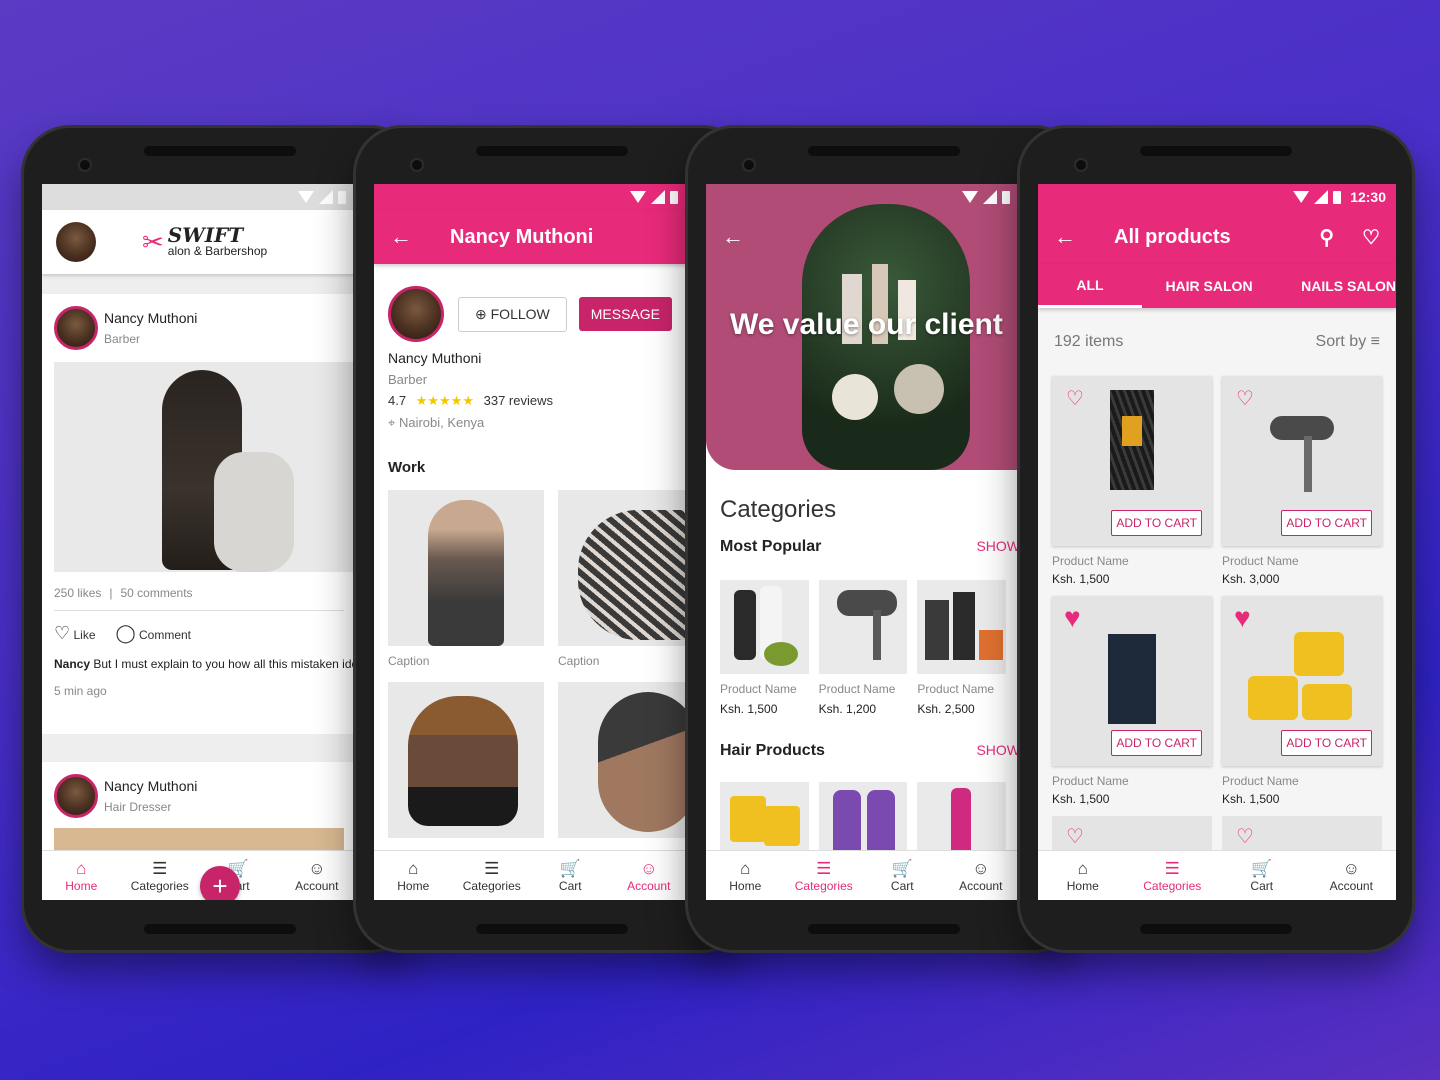 Image resolution: width=1440 pixels, height=1080 pixels. I want to click on product-name: Product Name, so click(1260, 561).